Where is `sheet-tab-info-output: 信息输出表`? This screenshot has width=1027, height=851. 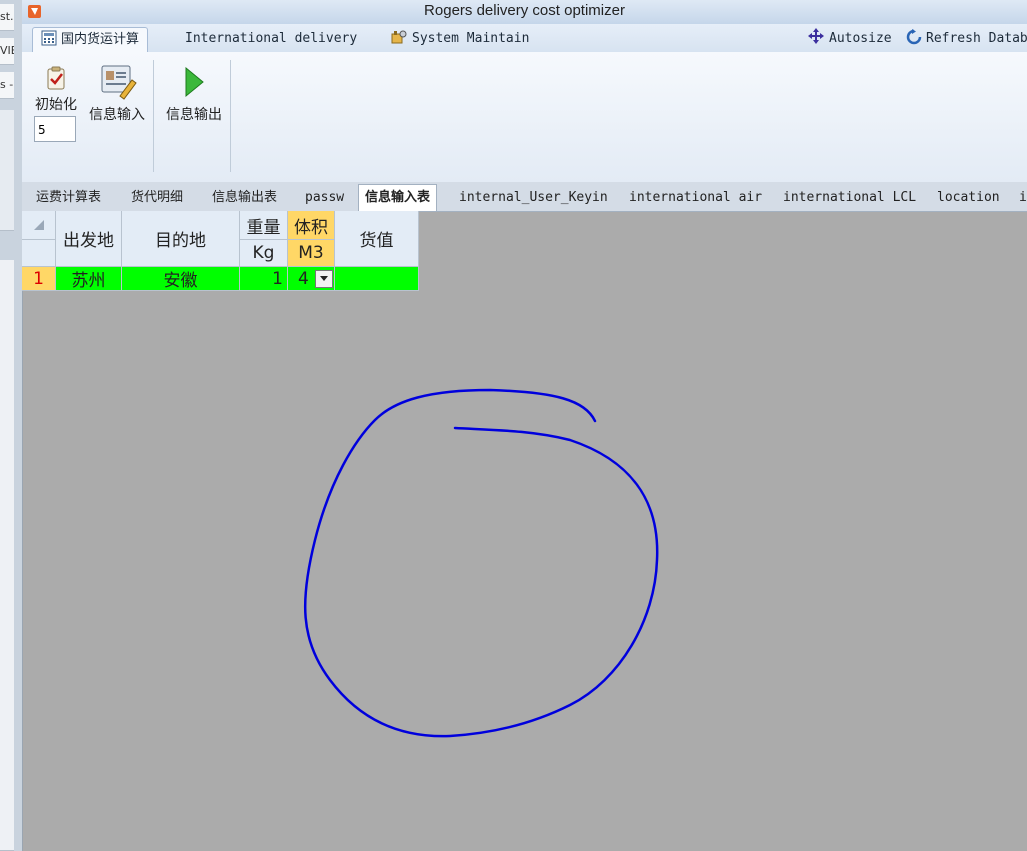
sheet-tab-info-output: 信息输出表 is located at coordinates (244, 198).